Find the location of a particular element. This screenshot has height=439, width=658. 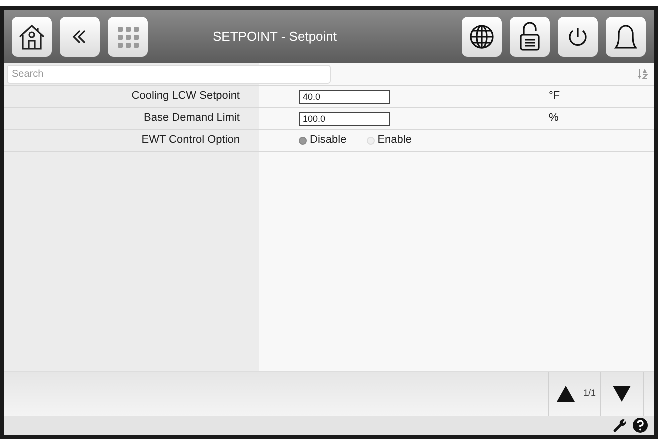

language-button is located at coordinates (482, 36).